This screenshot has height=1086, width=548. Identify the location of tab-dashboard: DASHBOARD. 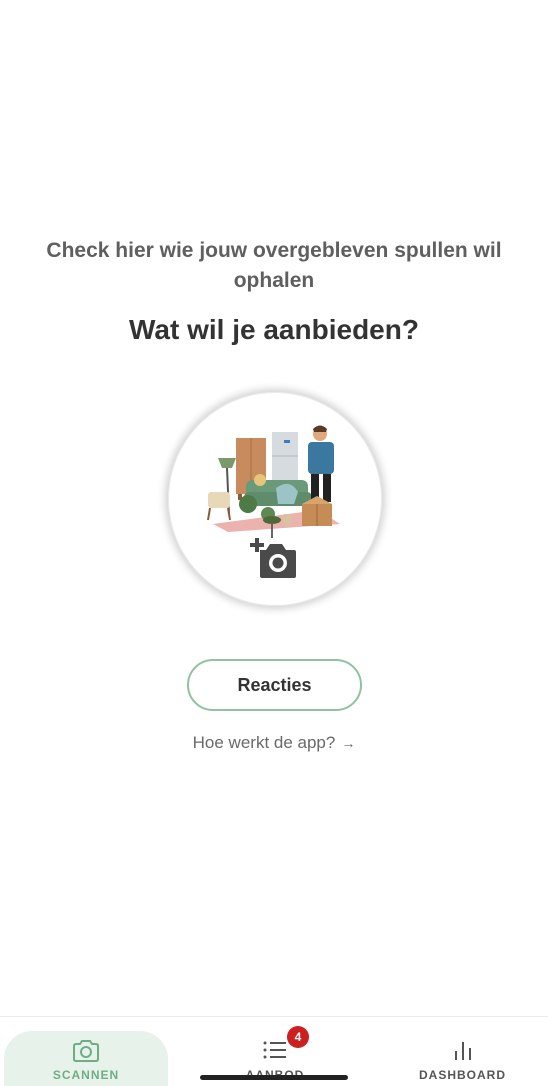
(462, 1051).